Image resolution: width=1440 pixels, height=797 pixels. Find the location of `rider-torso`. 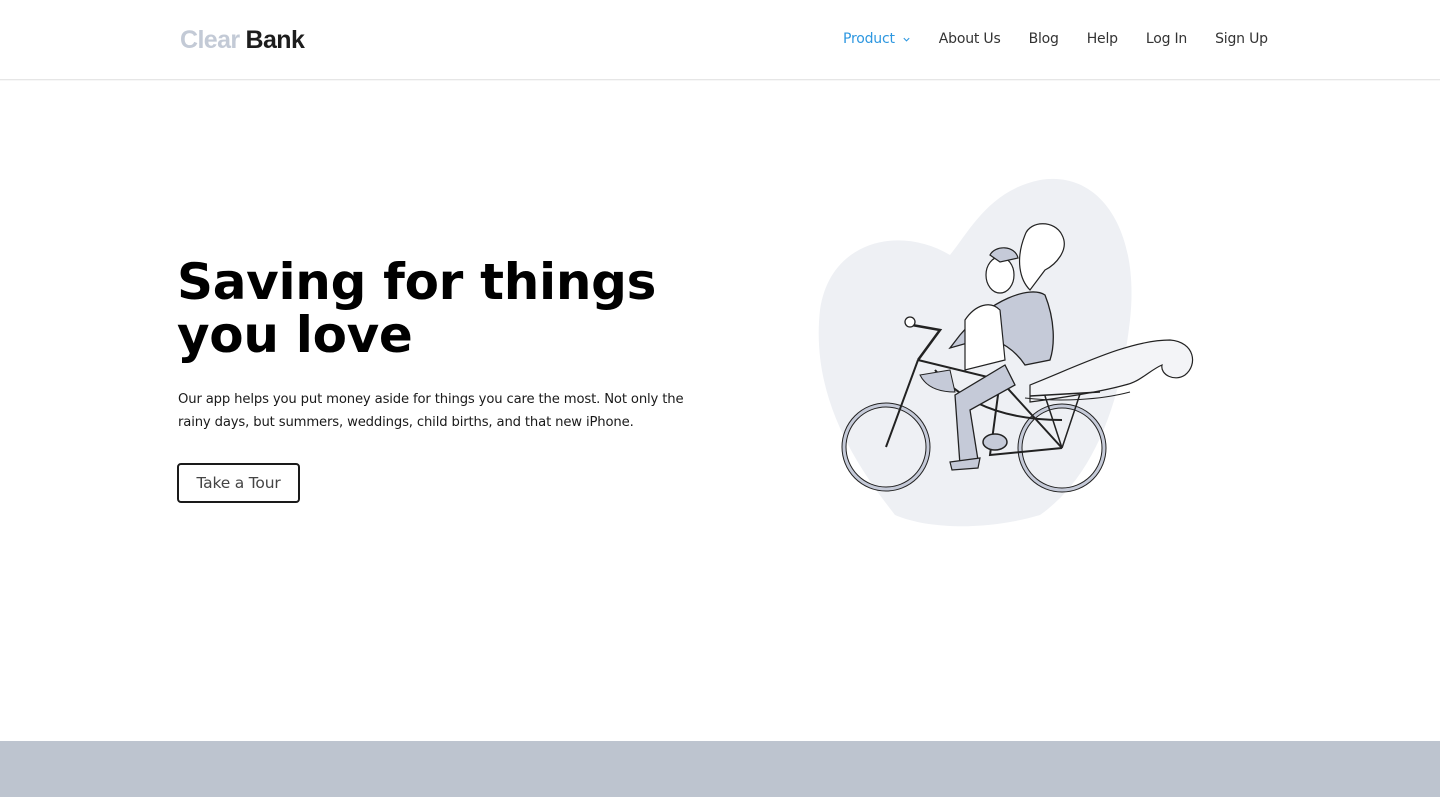

rider-torso is located at coordinates (985, 337).